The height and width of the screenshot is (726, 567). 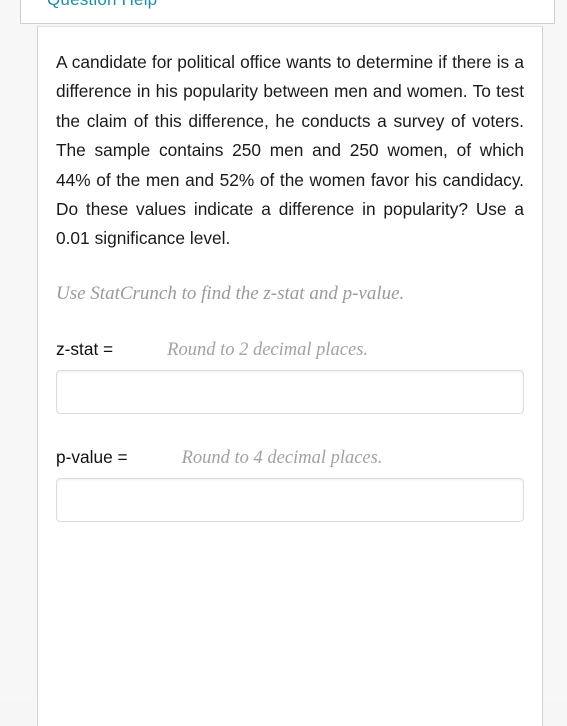 What do you see at coordinates (287, 12) in the screenshot?
I see `question-help-panel: Question Help` at bounding box center [287, 12].